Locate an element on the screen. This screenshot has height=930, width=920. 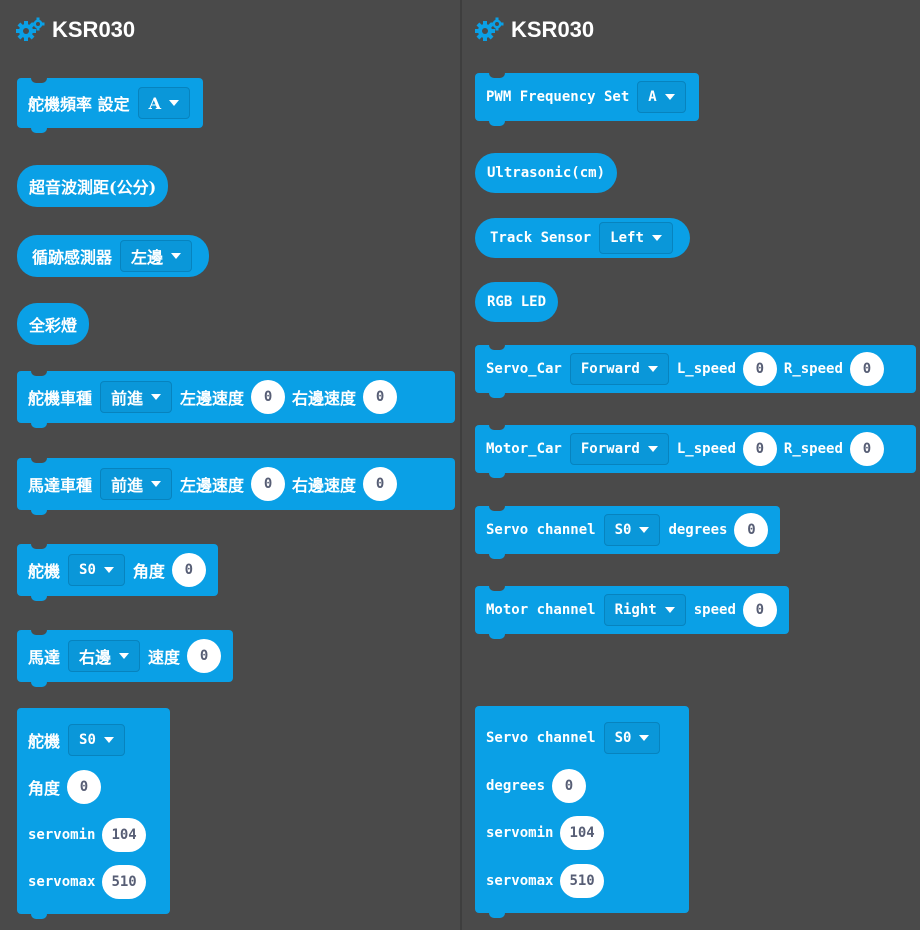
block-label: 全彩燈 is located at coordinates (53, 325).